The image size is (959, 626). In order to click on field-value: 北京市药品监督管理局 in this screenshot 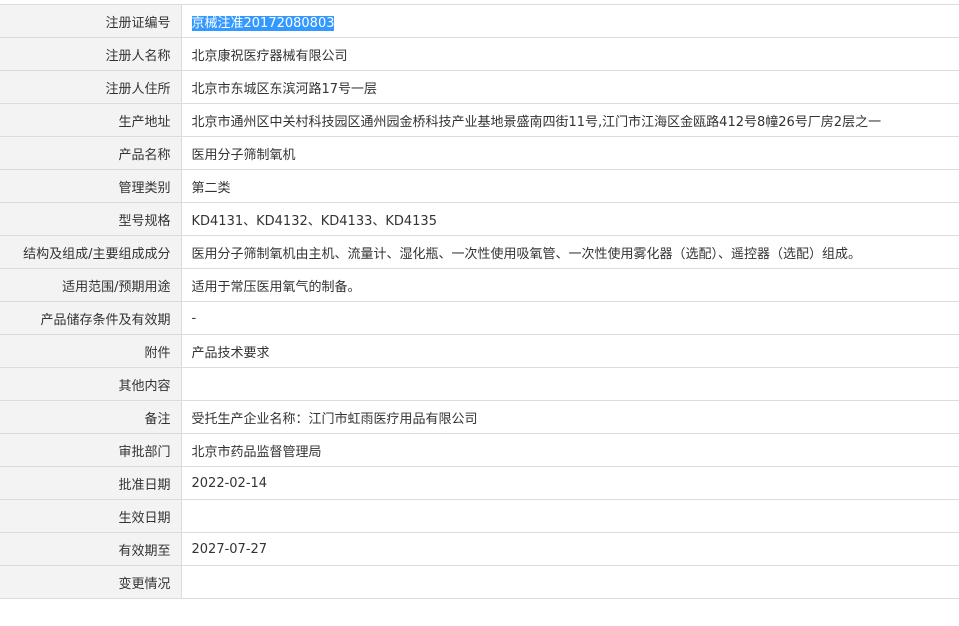, I will do `click(570, 450)`.